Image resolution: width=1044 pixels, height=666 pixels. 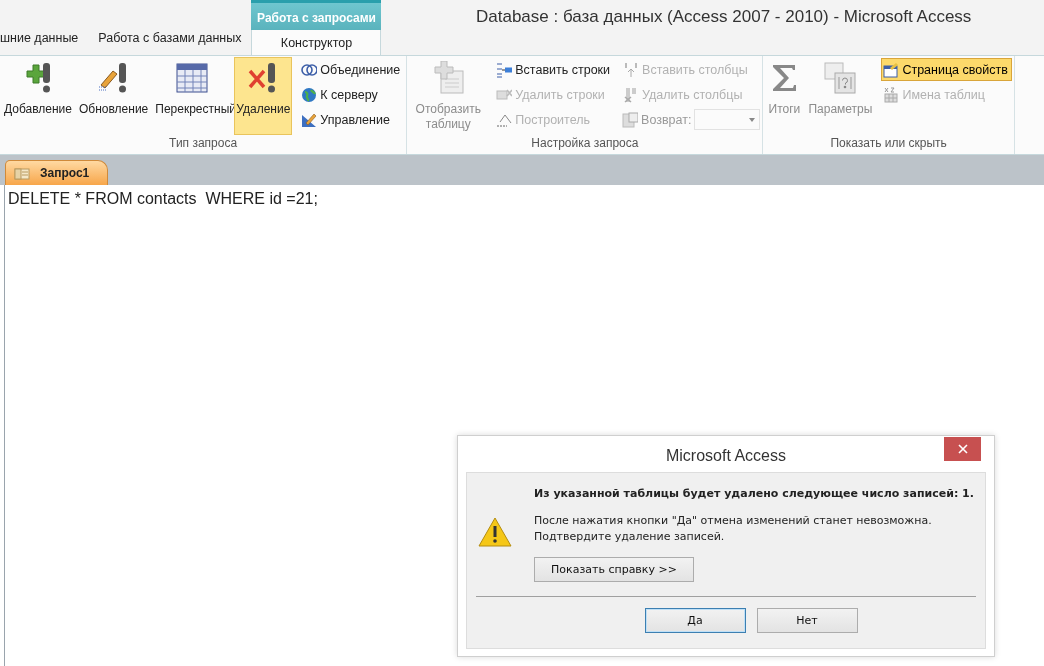 I want to click on table-names-icon, so click(x=891, y=94).